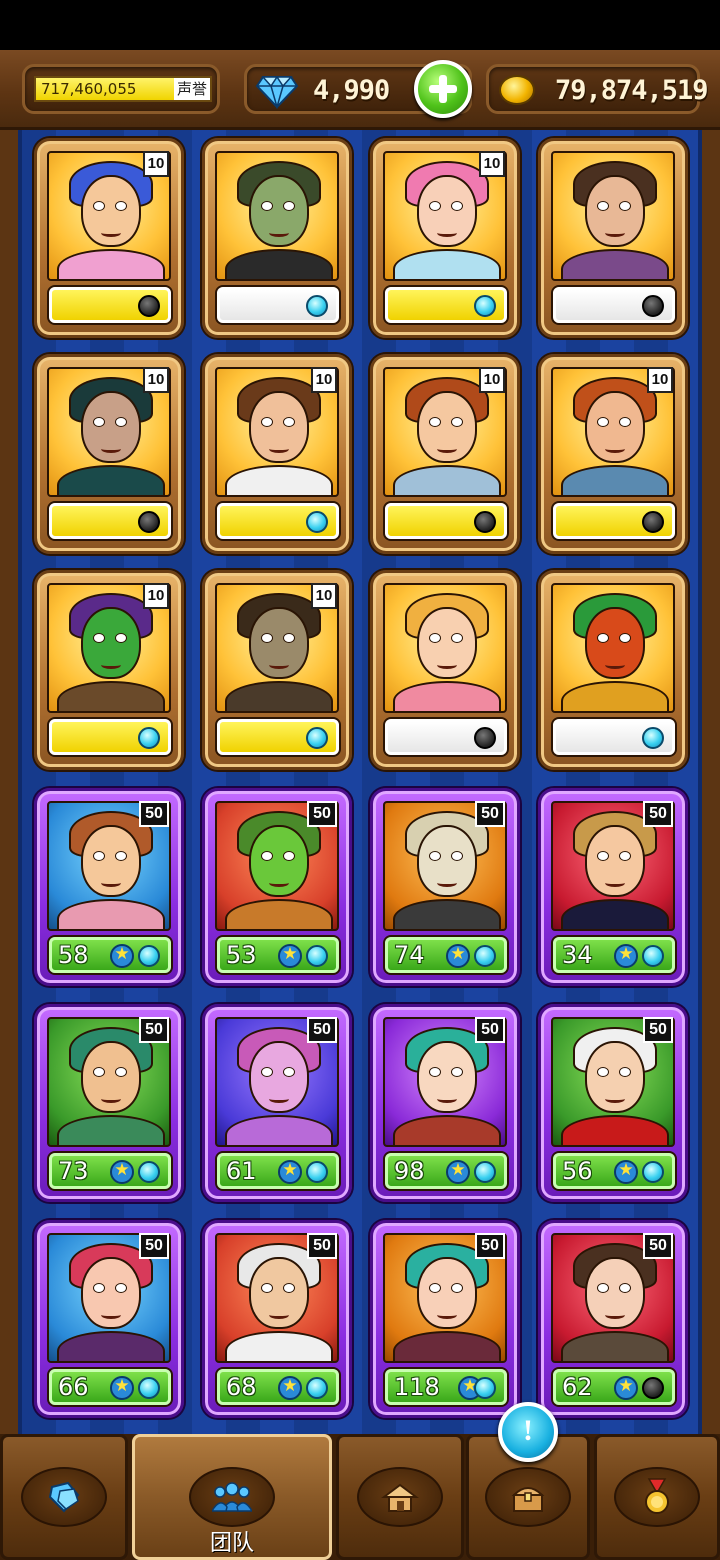  What do you see at coordinates (64, 1497) in the screenshot?
I see `nav-gem-shop` at bounding box center [64, 1497].